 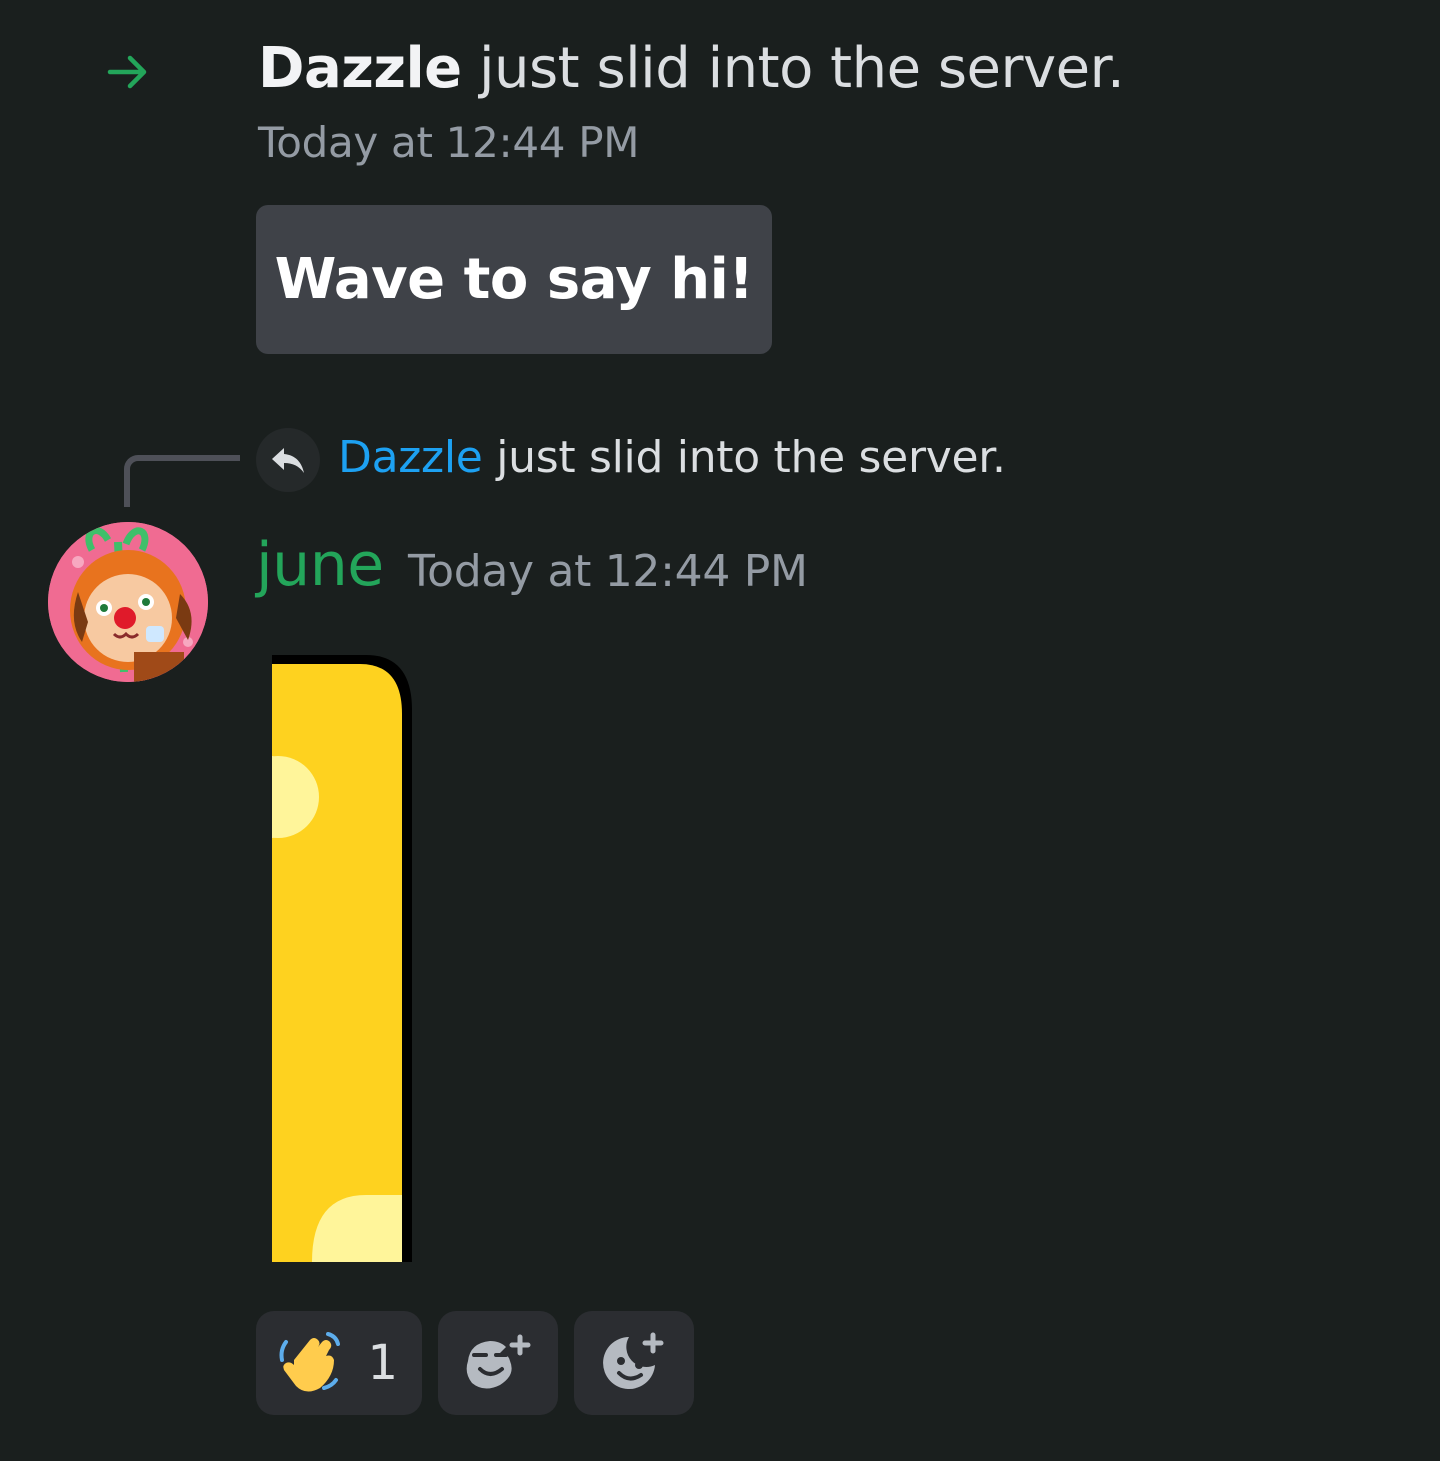 I want to click on join-message-text: Dazzle just slid into the server., so click(x=691, y=68).